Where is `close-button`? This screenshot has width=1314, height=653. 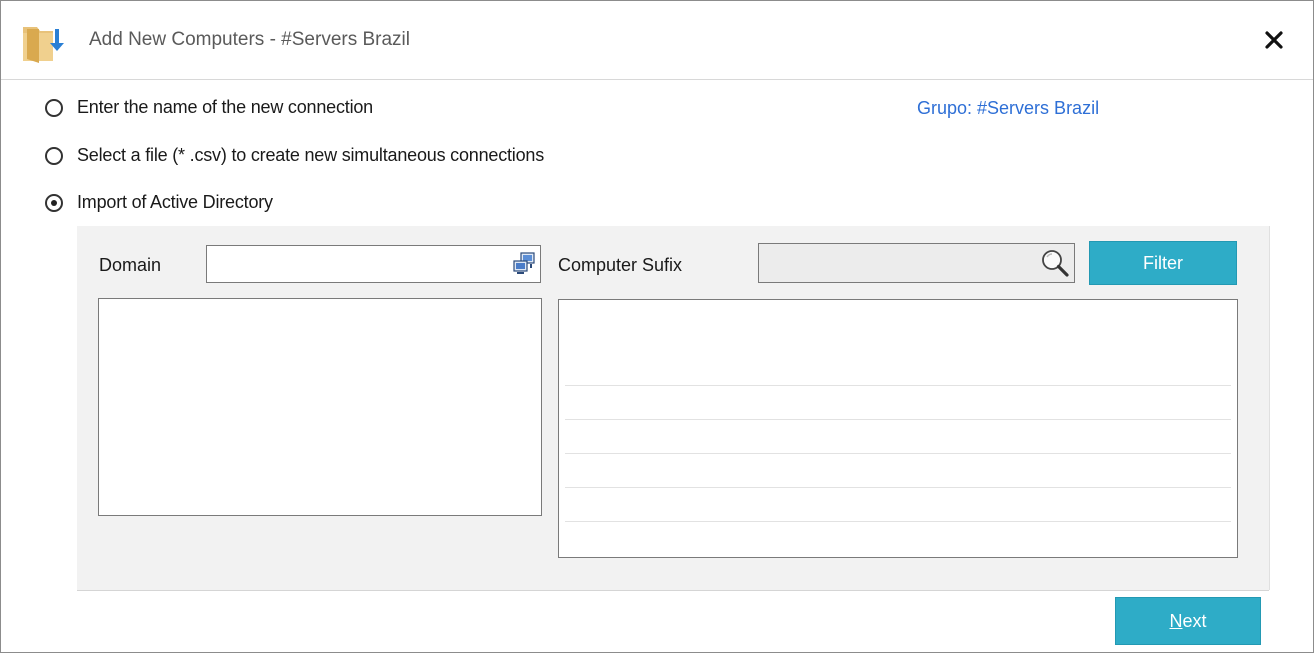
close-button is located at coordinates (1274, 40).